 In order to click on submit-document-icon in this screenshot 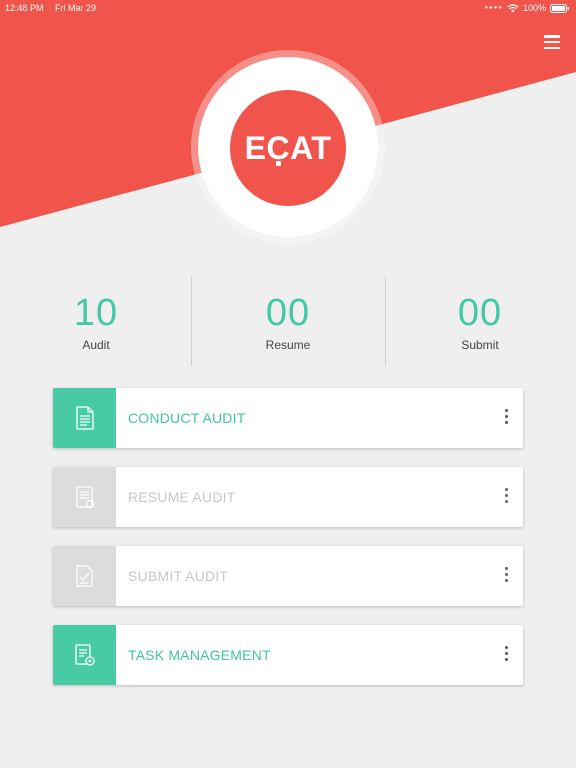, I will do `click(84, 576)`.